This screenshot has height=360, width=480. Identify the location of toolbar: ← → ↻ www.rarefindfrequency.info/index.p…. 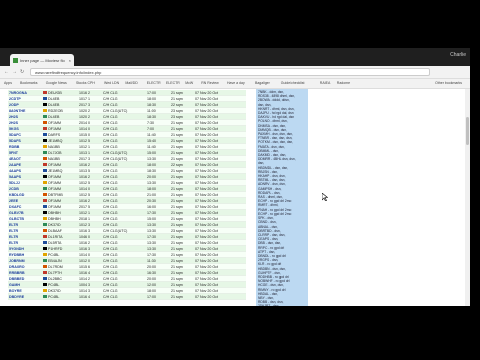
(235, 72).